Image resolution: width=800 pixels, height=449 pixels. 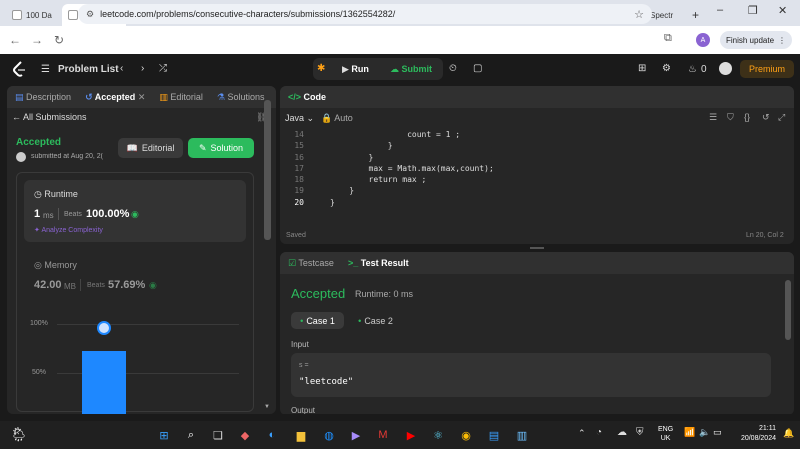 I want to click on tray-app-icon: ◔, so click(x=599, y=432).